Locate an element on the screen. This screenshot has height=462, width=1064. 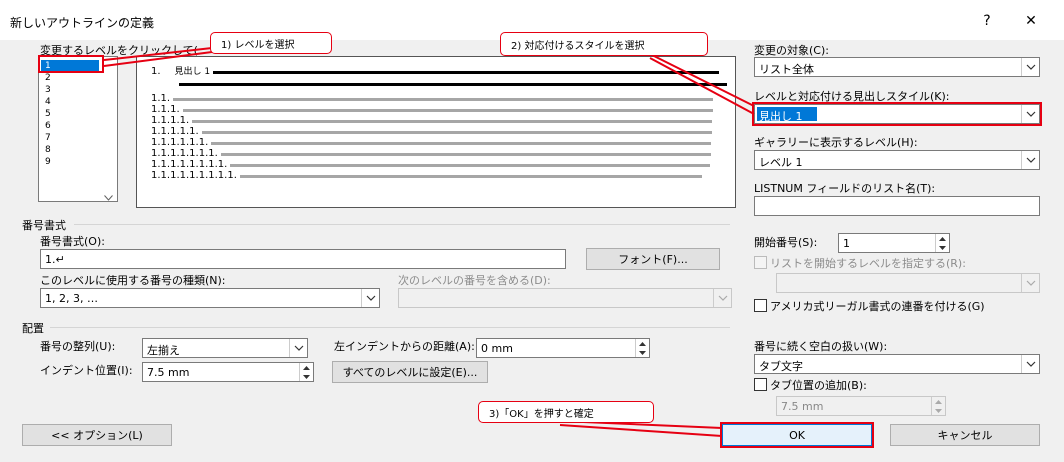
follow-number-combo: タブ文字 is located at coordinates (897, 364).